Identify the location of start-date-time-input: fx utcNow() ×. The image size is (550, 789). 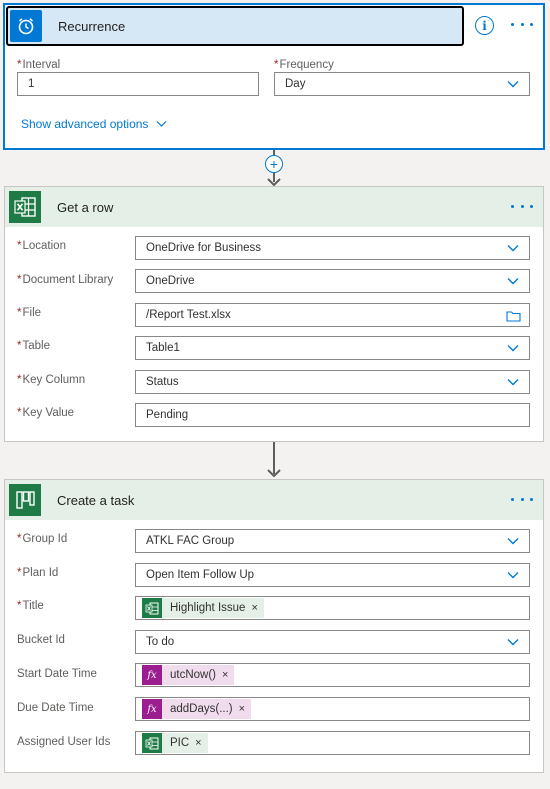
(332, 675).